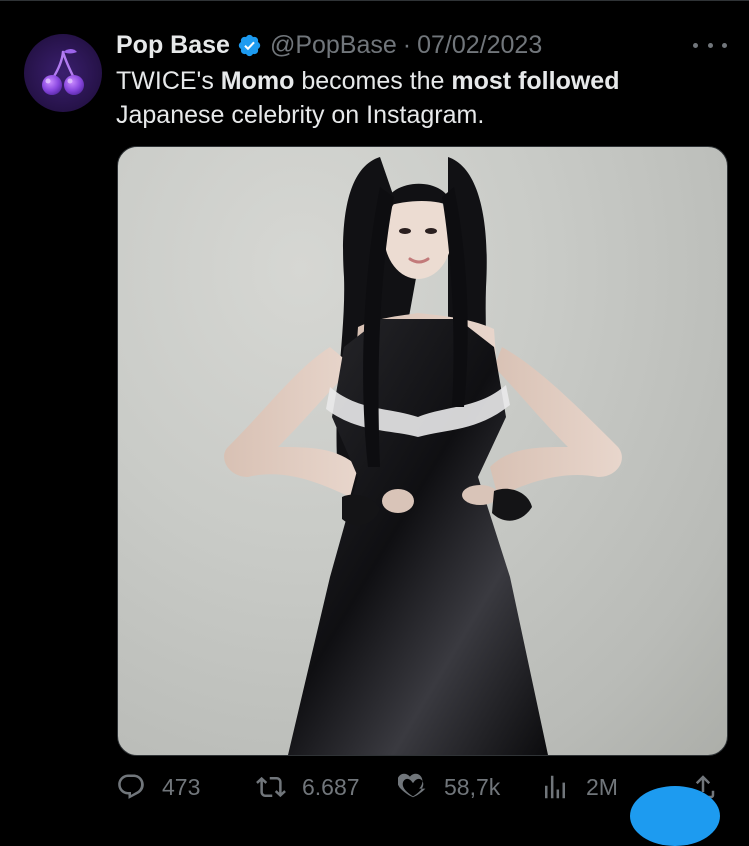 This screenshot has width=749, height=846. I want to click on tweet-text-part: Japanese celebrity on Instagram., so click(300, 115).